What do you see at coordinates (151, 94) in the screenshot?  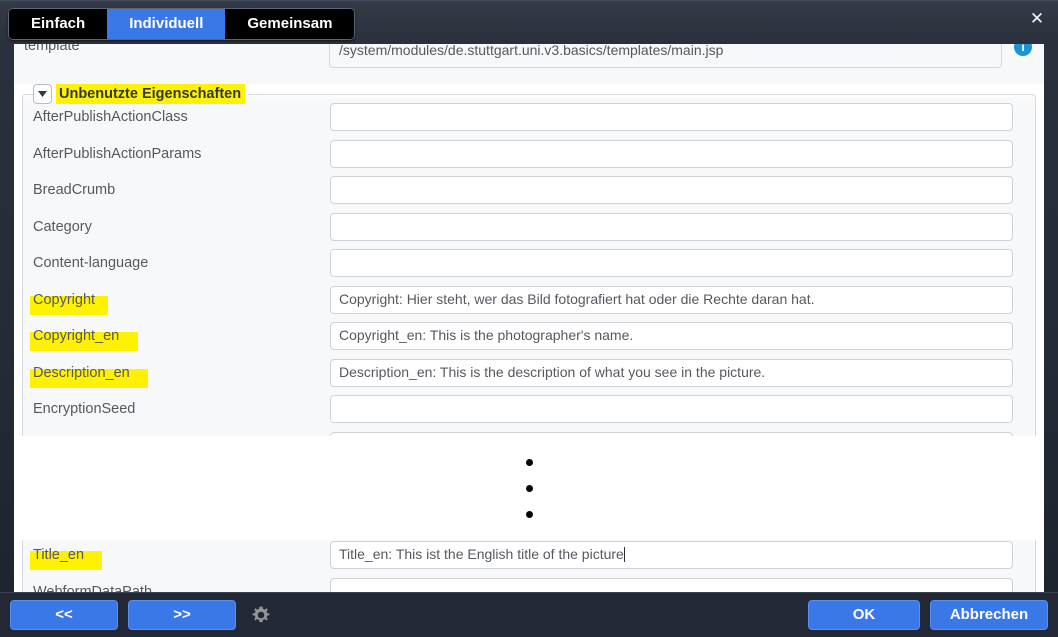 I see `fieldset-legend-label: Unbenutzte Eigenschaften` at bounding box center [151, 94].